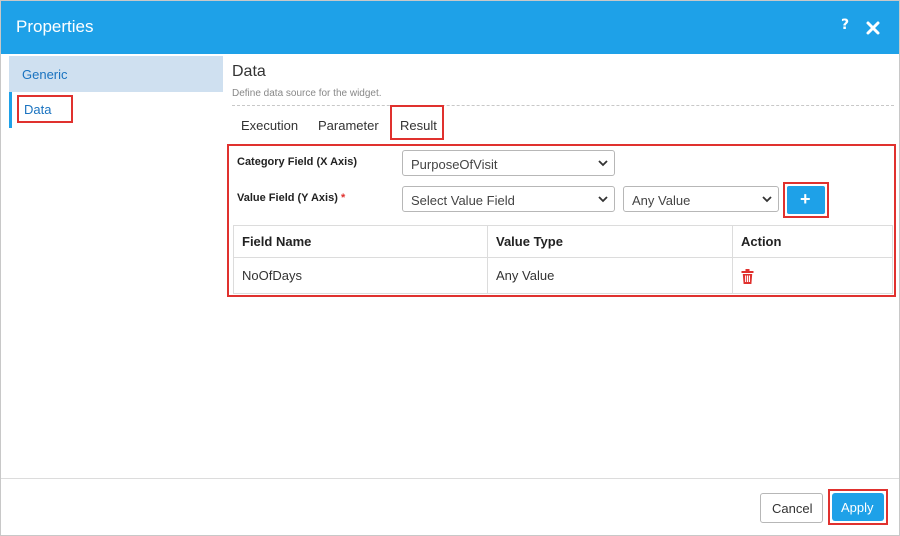 The image size is (900, 536). I want to click on value-field-select: Select Value Field, so click(508, 199).